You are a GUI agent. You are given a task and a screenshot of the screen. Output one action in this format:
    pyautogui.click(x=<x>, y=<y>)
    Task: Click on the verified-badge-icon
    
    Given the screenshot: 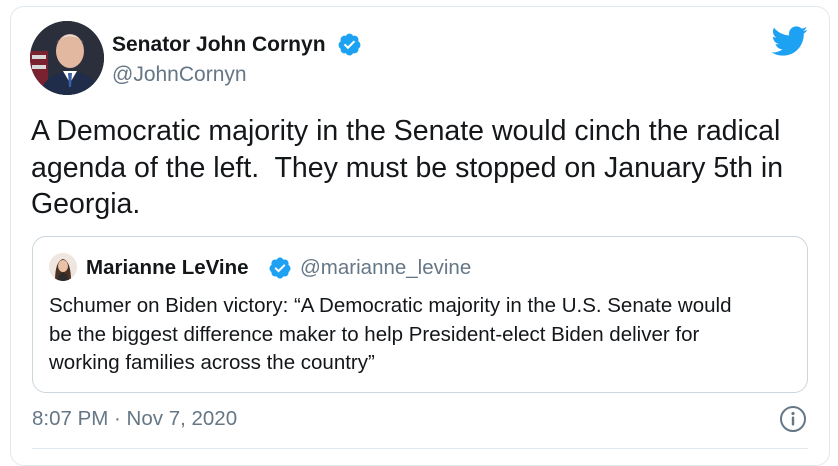 What is the action you would take?
    pyautogui.click(x=349, y=44)
    